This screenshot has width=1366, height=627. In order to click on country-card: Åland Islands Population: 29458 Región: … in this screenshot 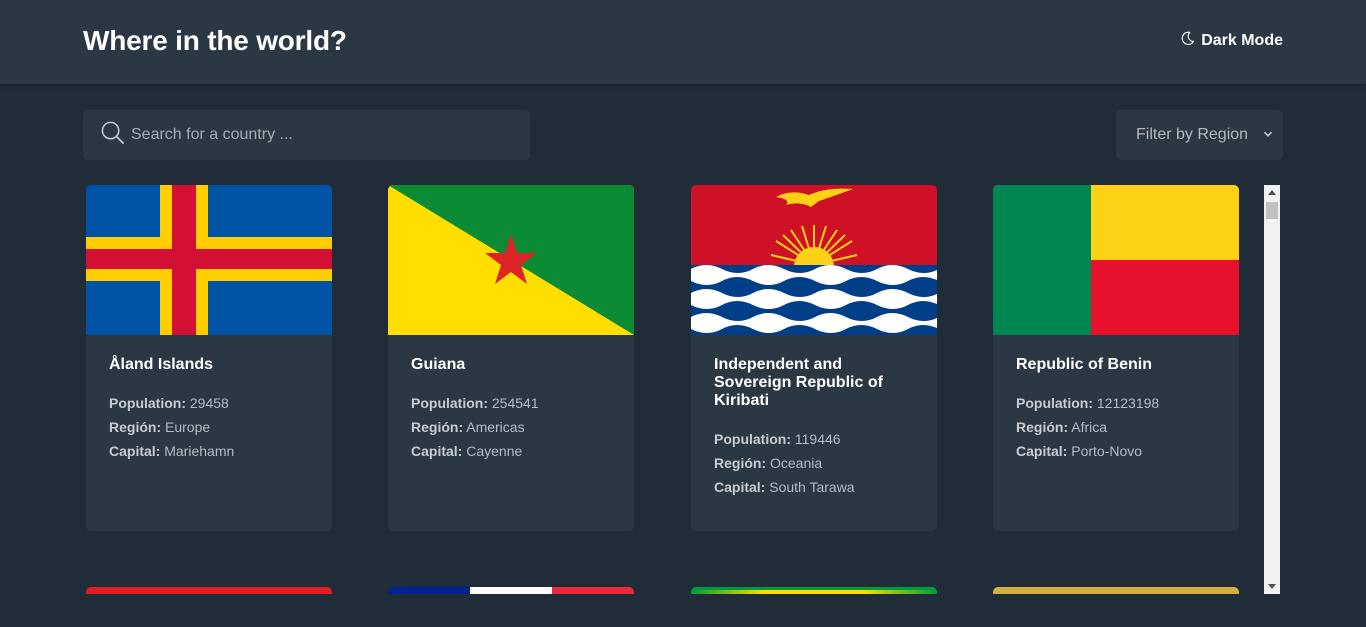, I will do `click(209, 358)`.